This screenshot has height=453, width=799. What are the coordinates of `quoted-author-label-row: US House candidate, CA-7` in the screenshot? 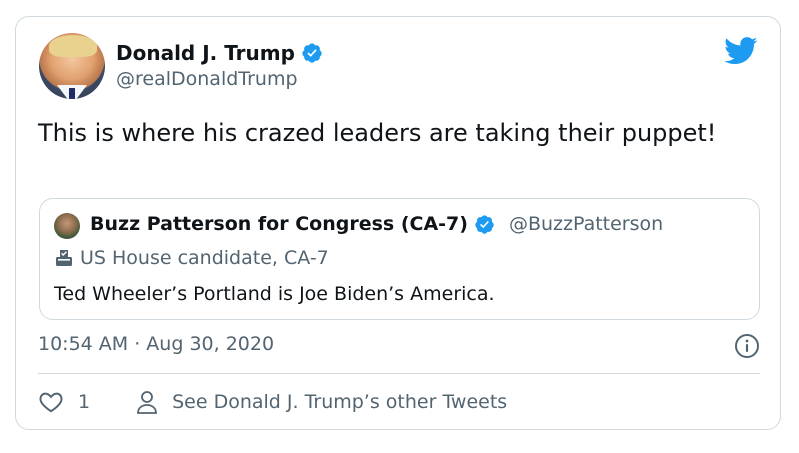 It's located at (191, 258).